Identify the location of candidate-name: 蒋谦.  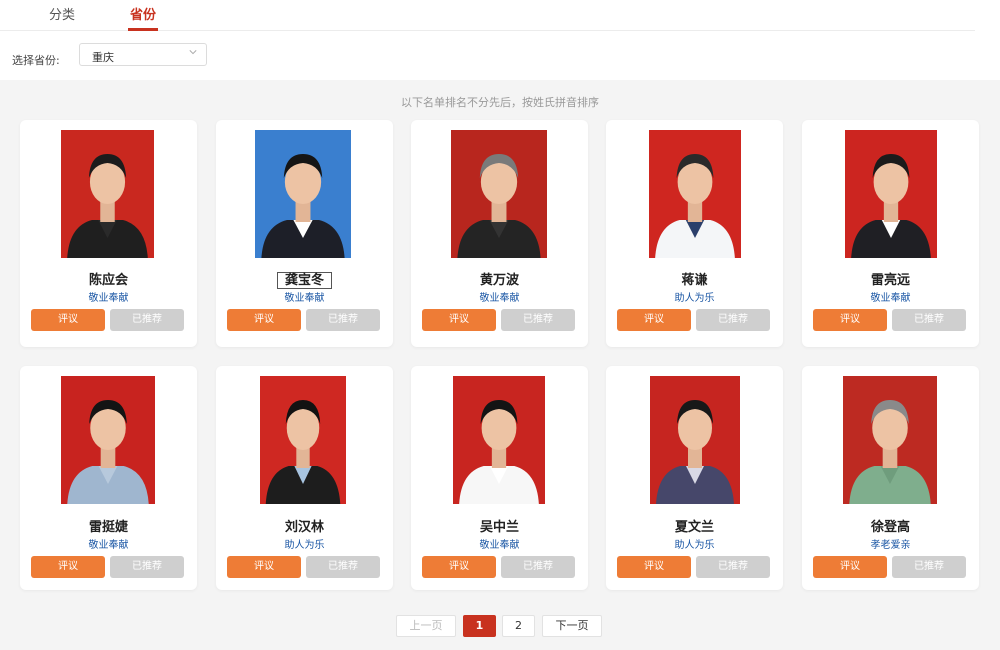
(694, 278).